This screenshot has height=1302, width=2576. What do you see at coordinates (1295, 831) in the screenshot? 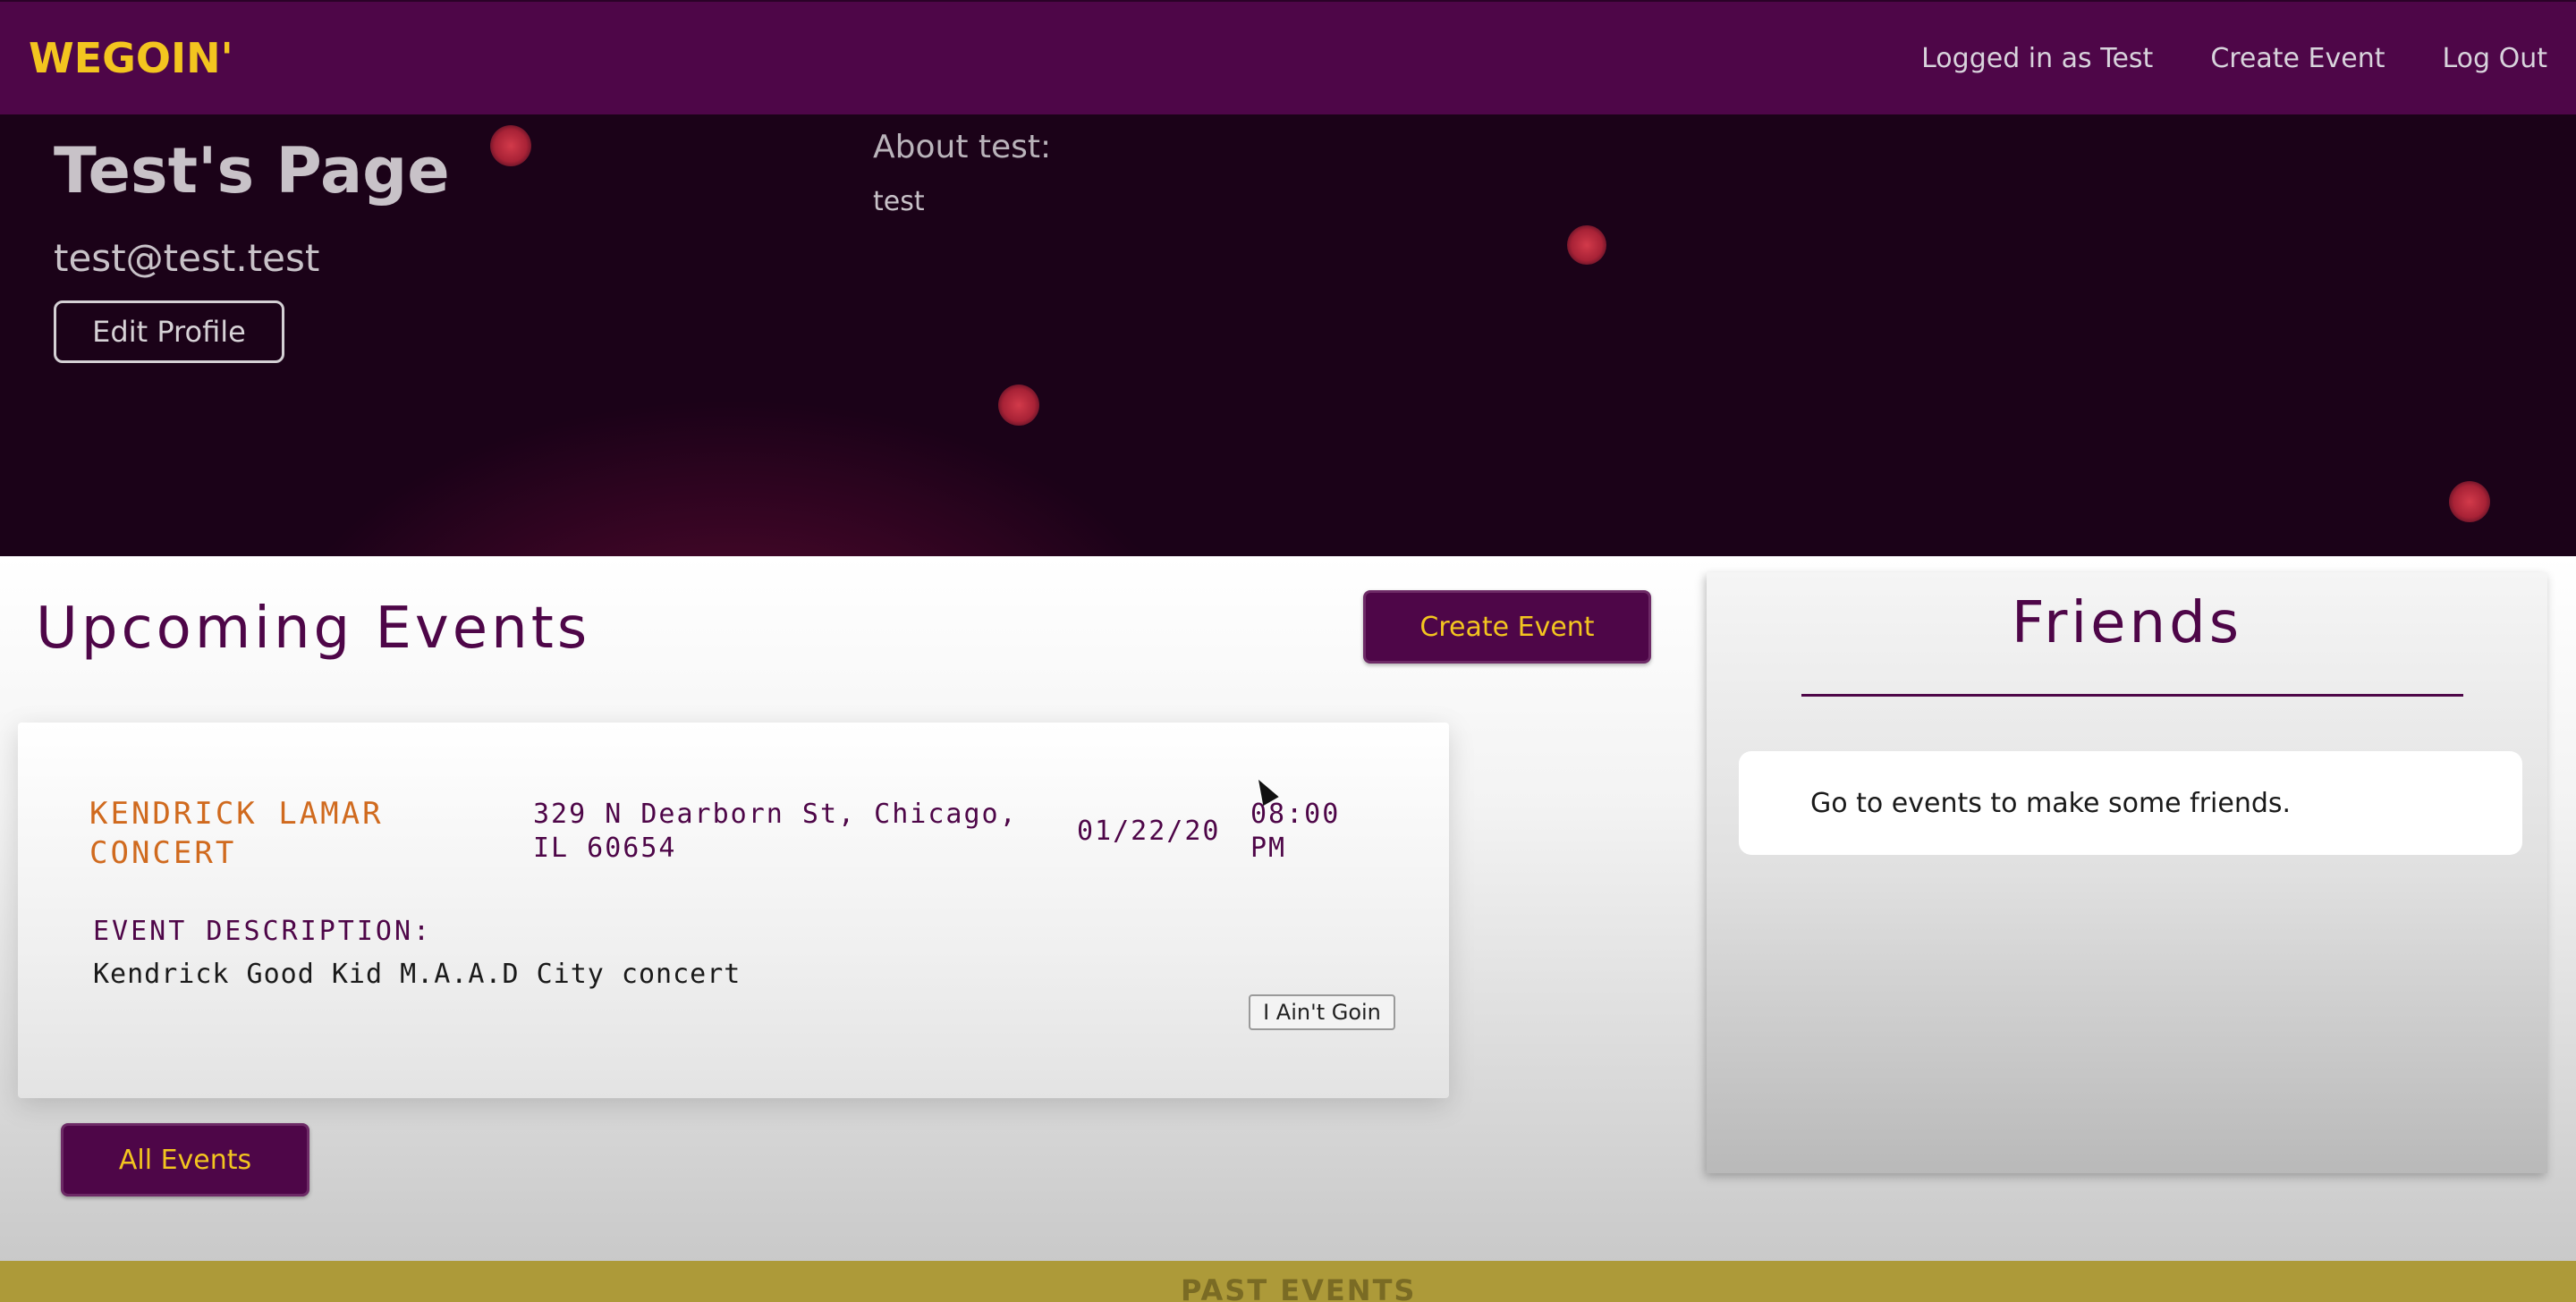
I see `event-time: 08:00 PM` at bounding box center [1295, 831].